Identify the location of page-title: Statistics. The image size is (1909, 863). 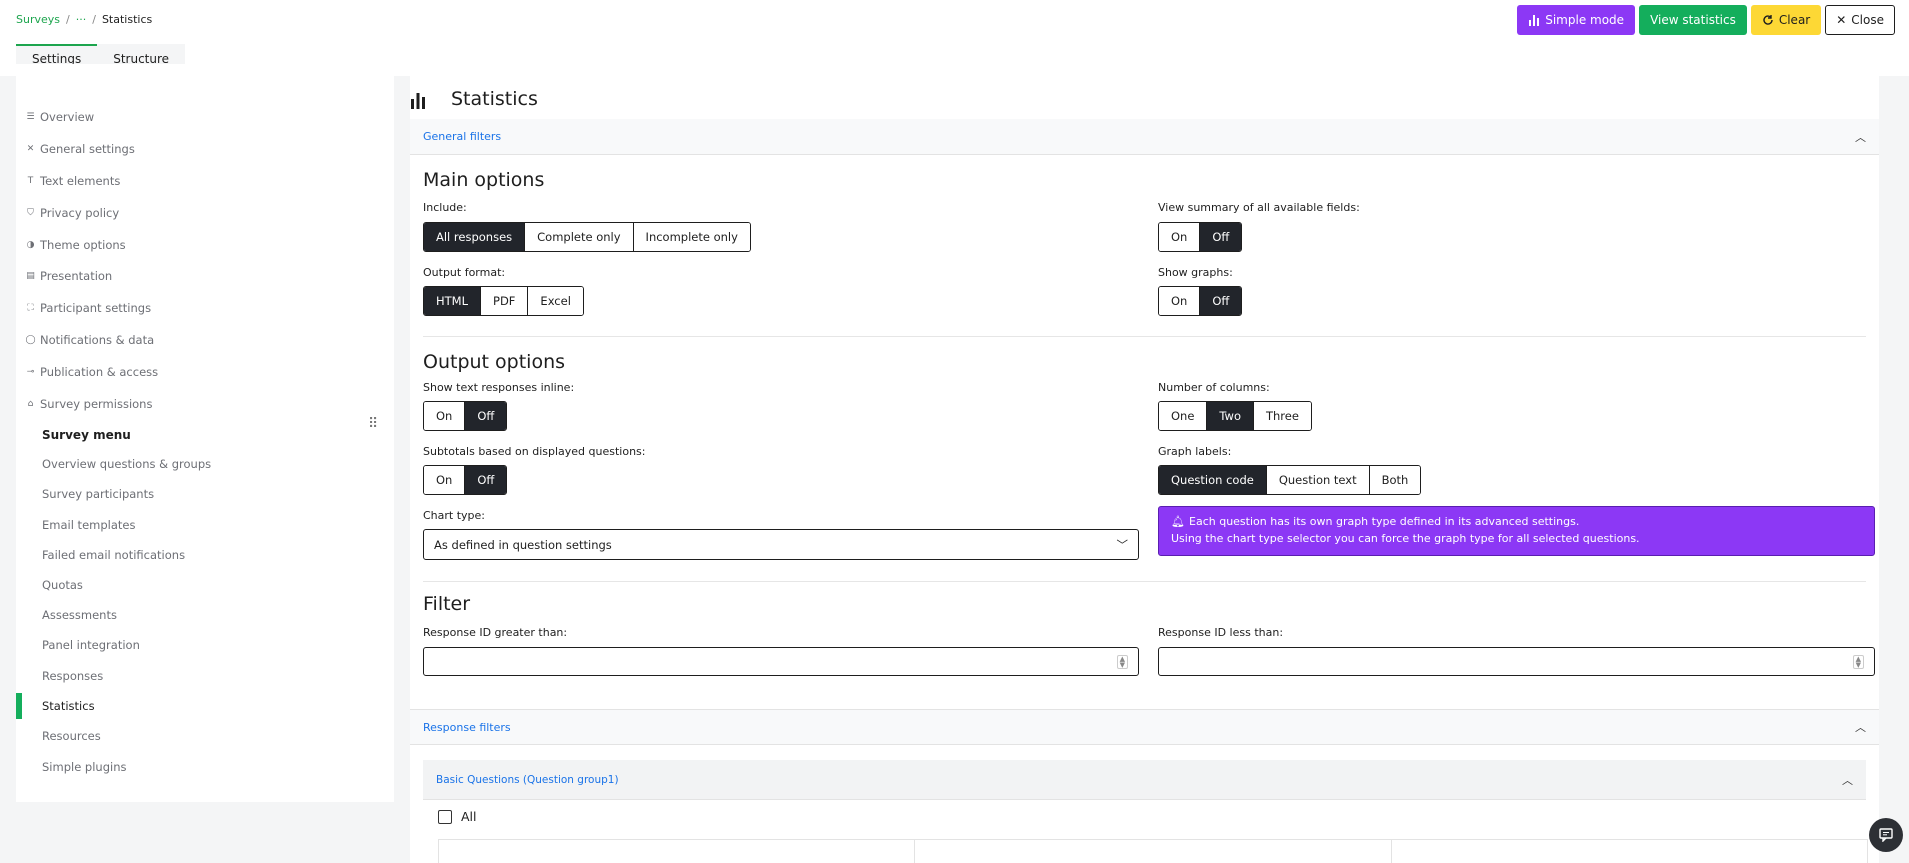
(494, 99).